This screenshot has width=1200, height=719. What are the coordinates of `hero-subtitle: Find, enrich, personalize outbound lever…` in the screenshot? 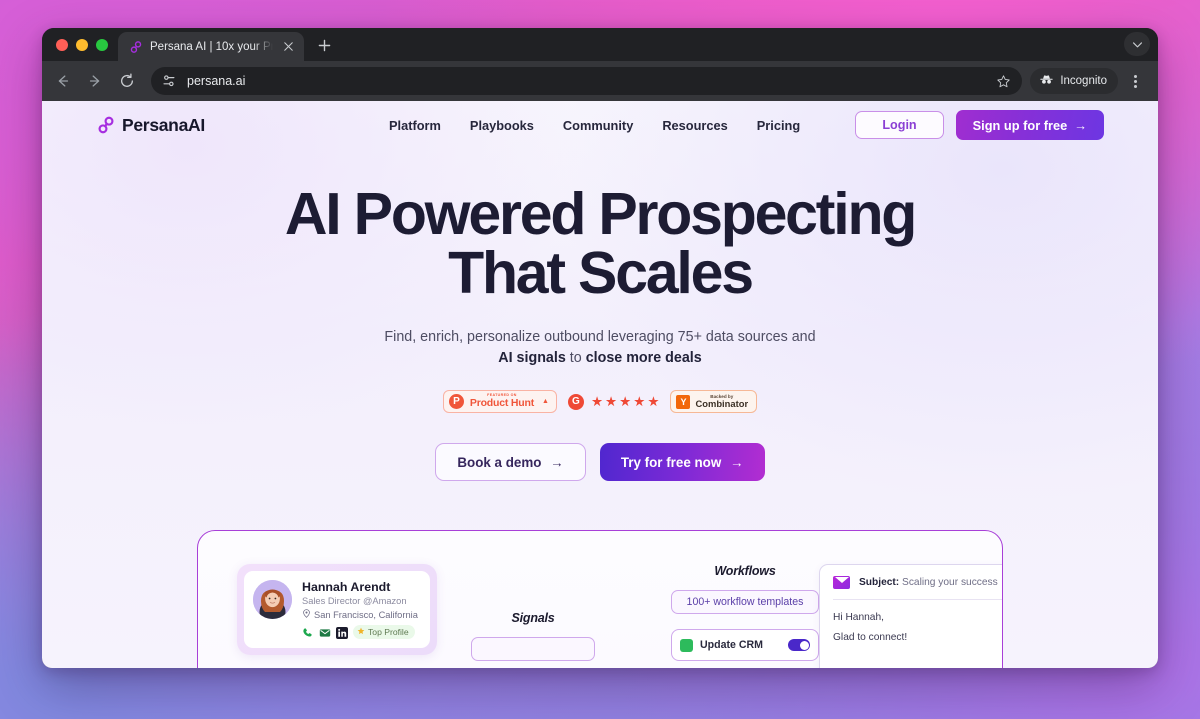 It's located at (600, 348).